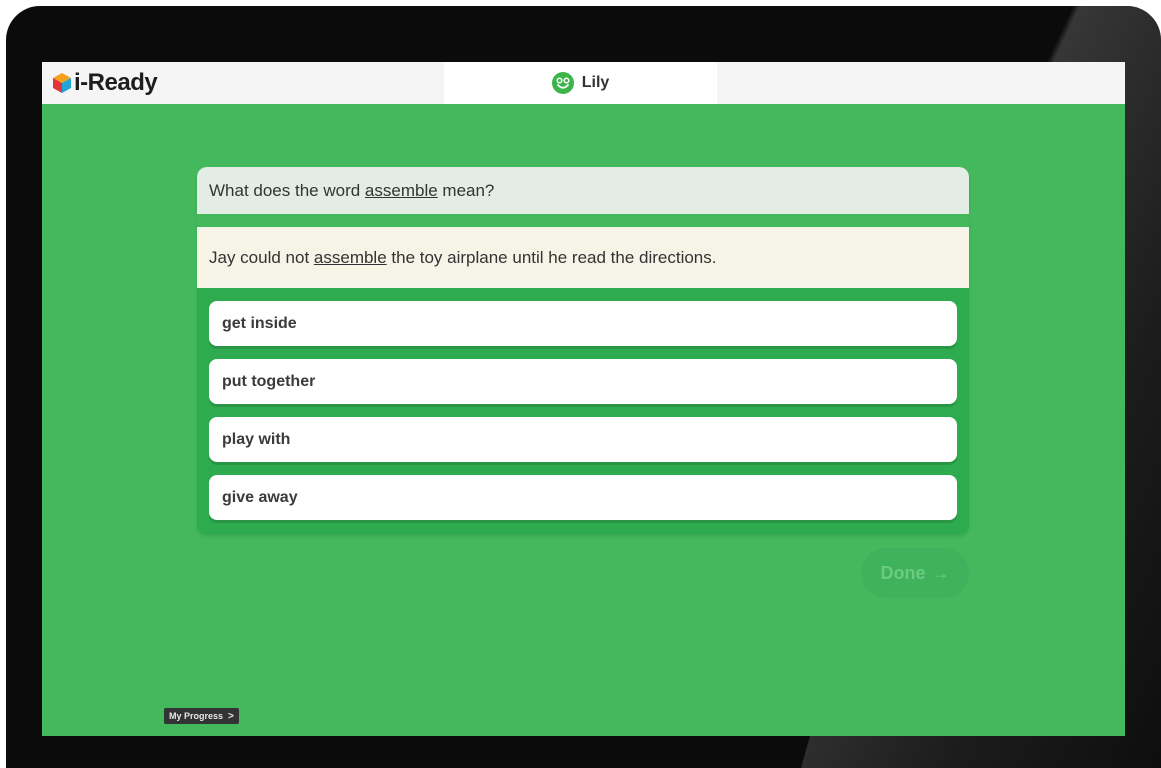  What do you see at coordinates (256, 439) in the screenshot?
I see `answer-choice-label: play with` at bounding box center [256, 439].